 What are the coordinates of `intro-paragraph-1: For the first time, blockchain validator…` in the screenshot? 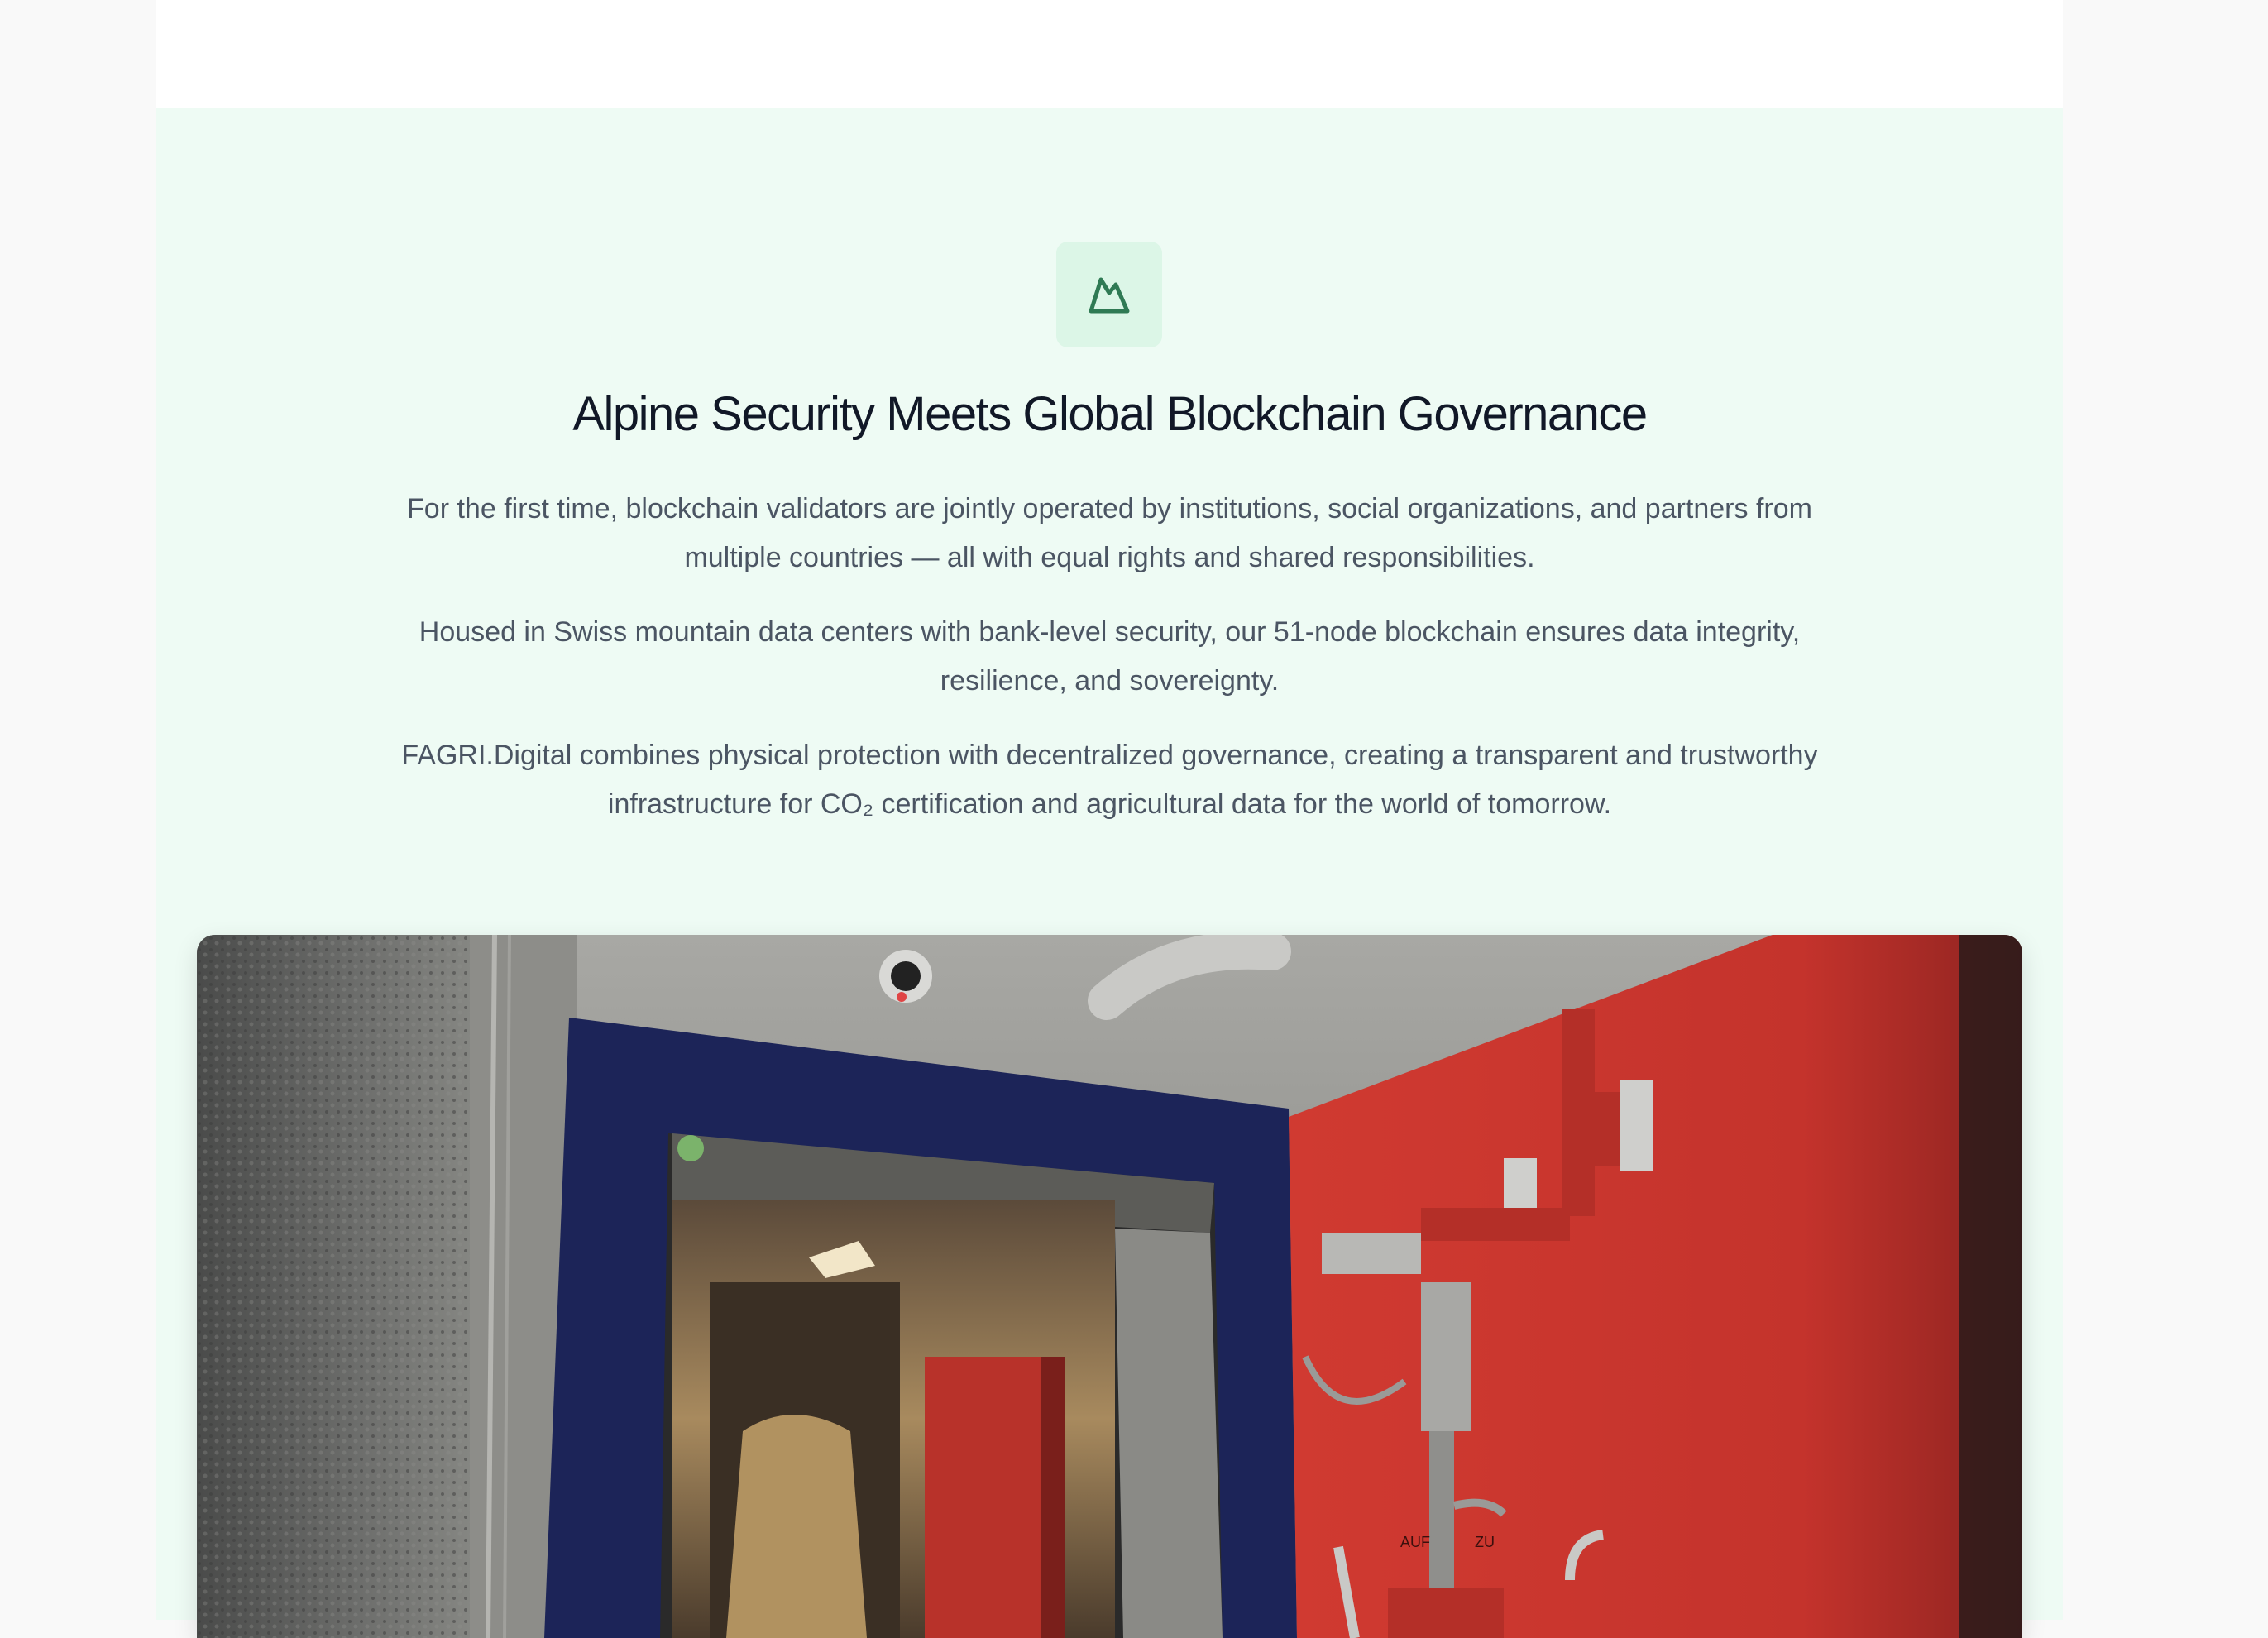 It's located at (1109, 533).